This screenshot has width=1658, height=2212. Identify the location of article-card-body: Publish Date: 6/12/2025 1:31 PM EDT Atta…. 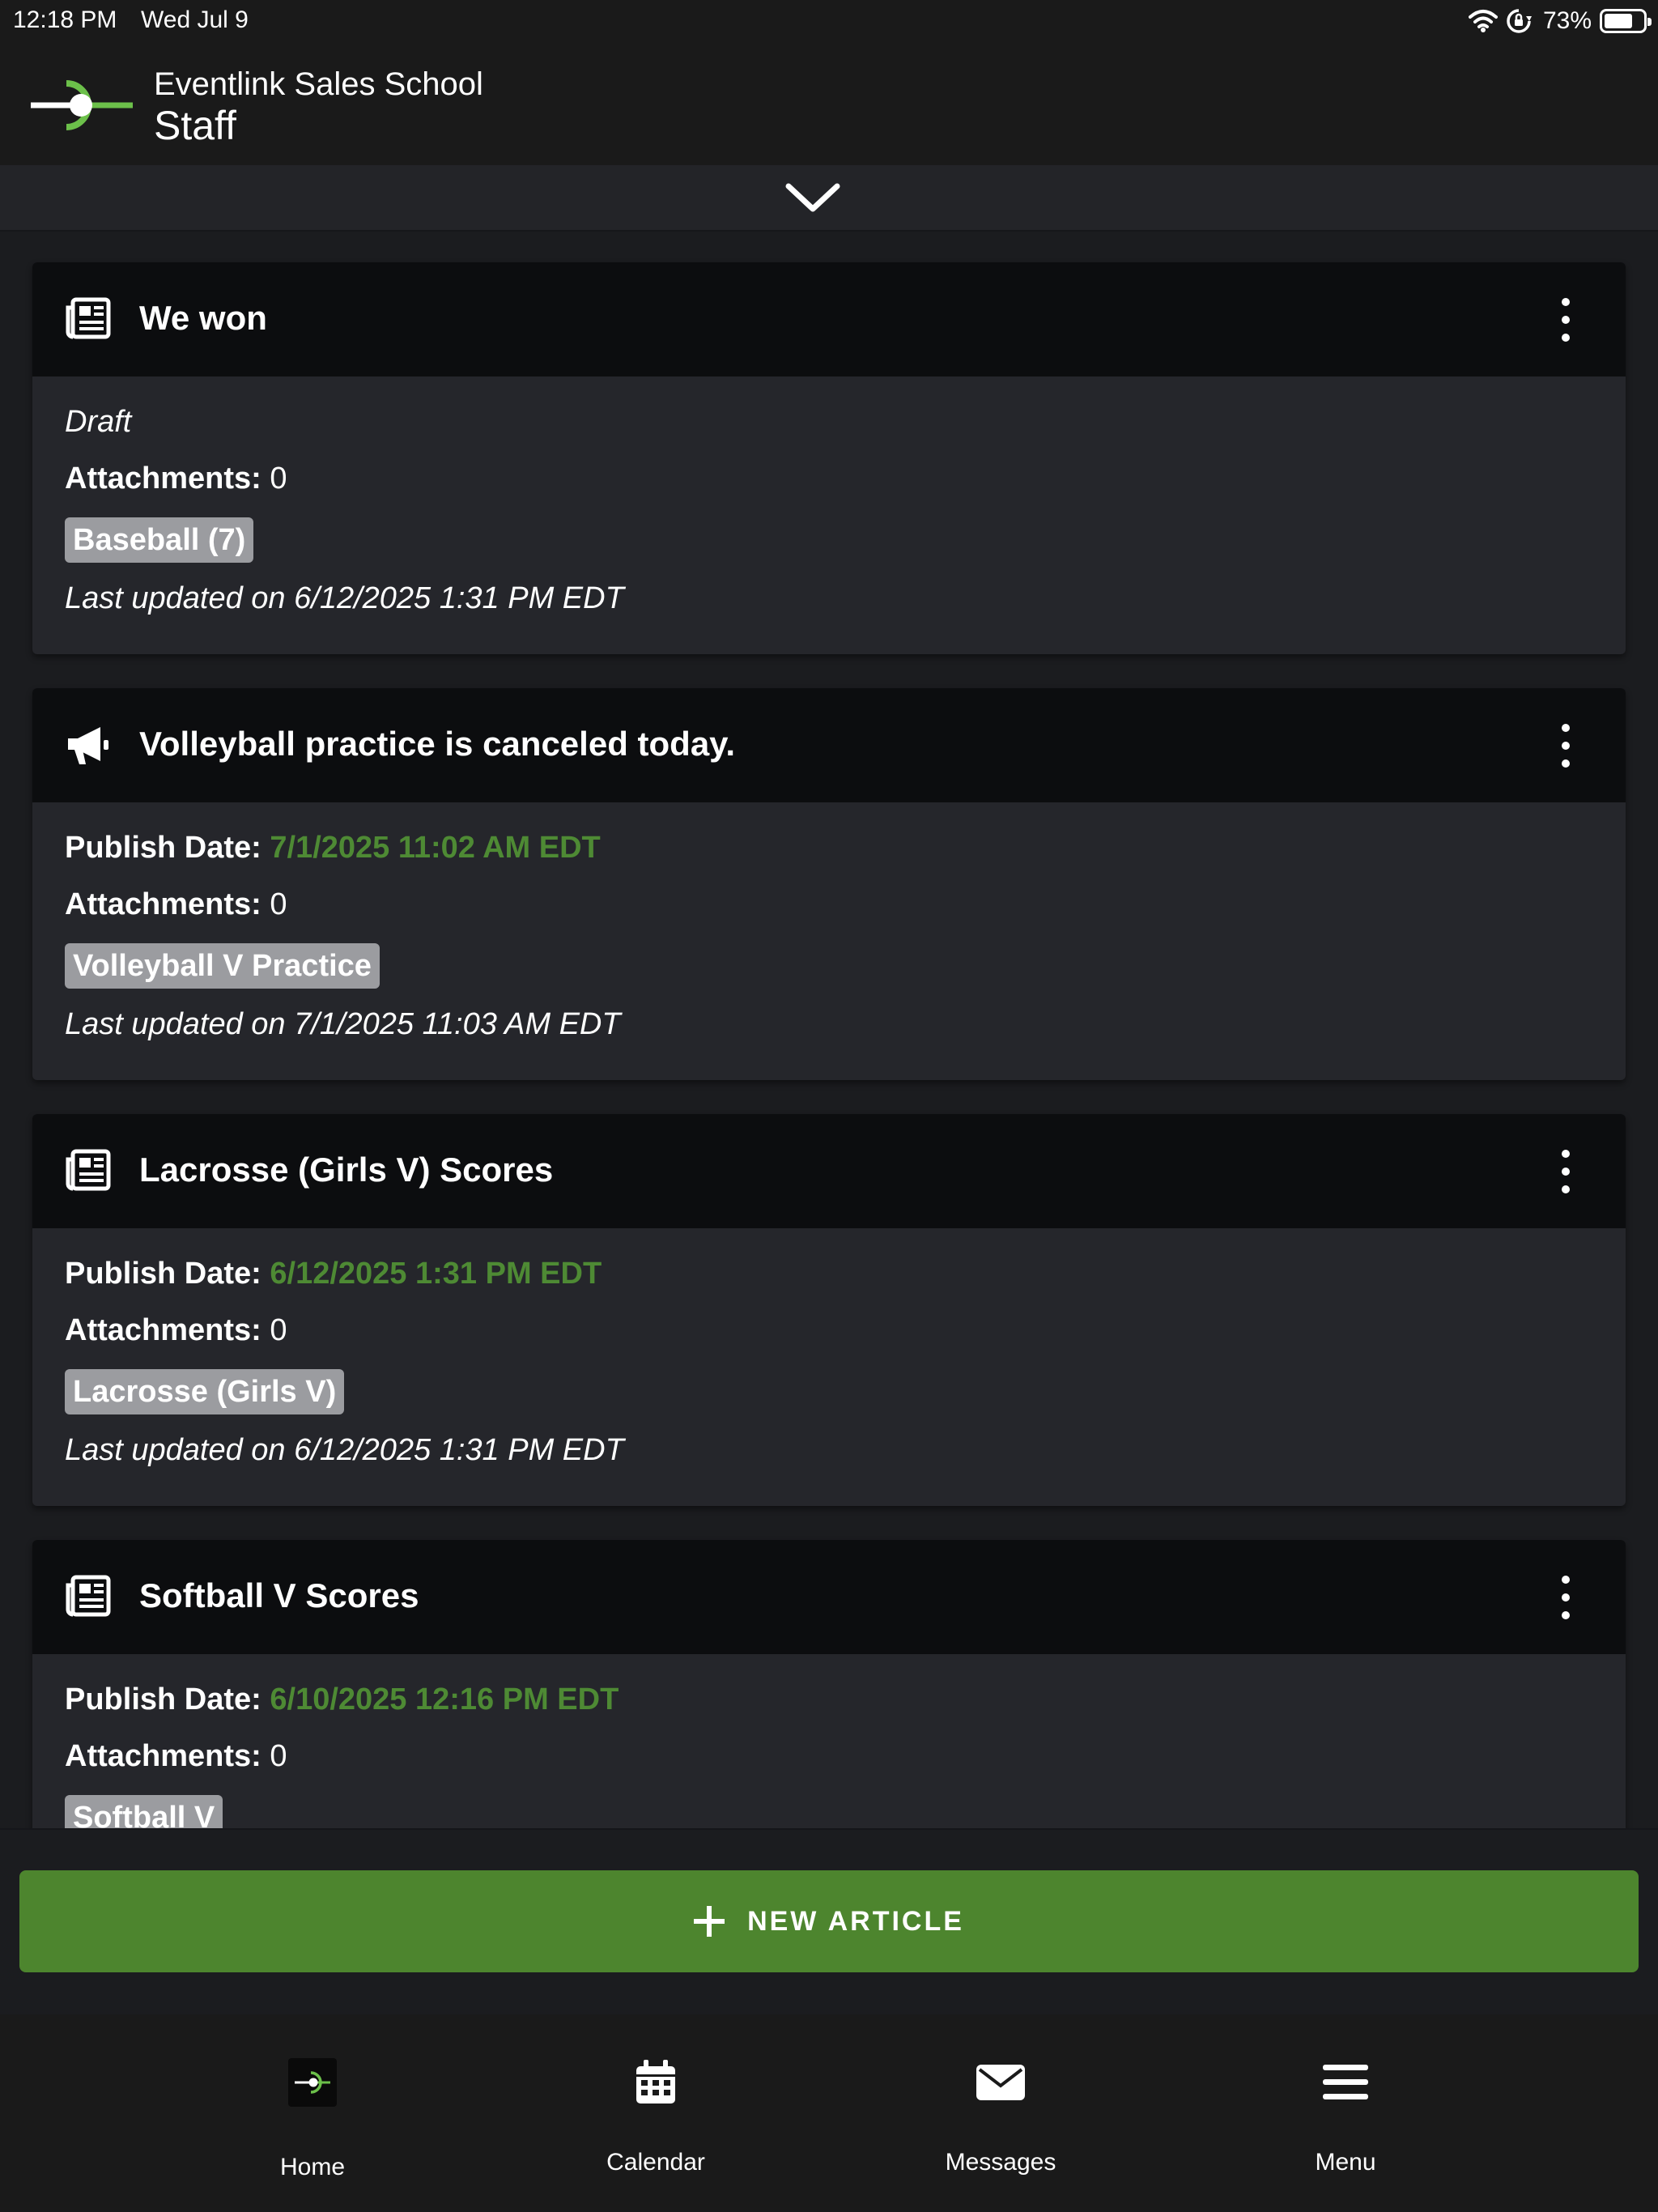
(829, 1358).